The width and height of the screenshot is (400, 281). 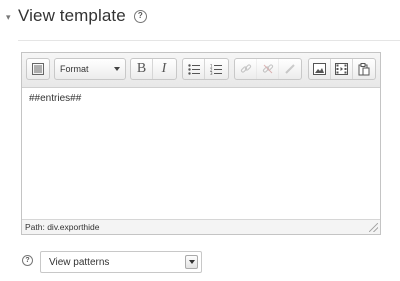 I want to click on toolbar-toggle-icon, so click(x=38, y=69).